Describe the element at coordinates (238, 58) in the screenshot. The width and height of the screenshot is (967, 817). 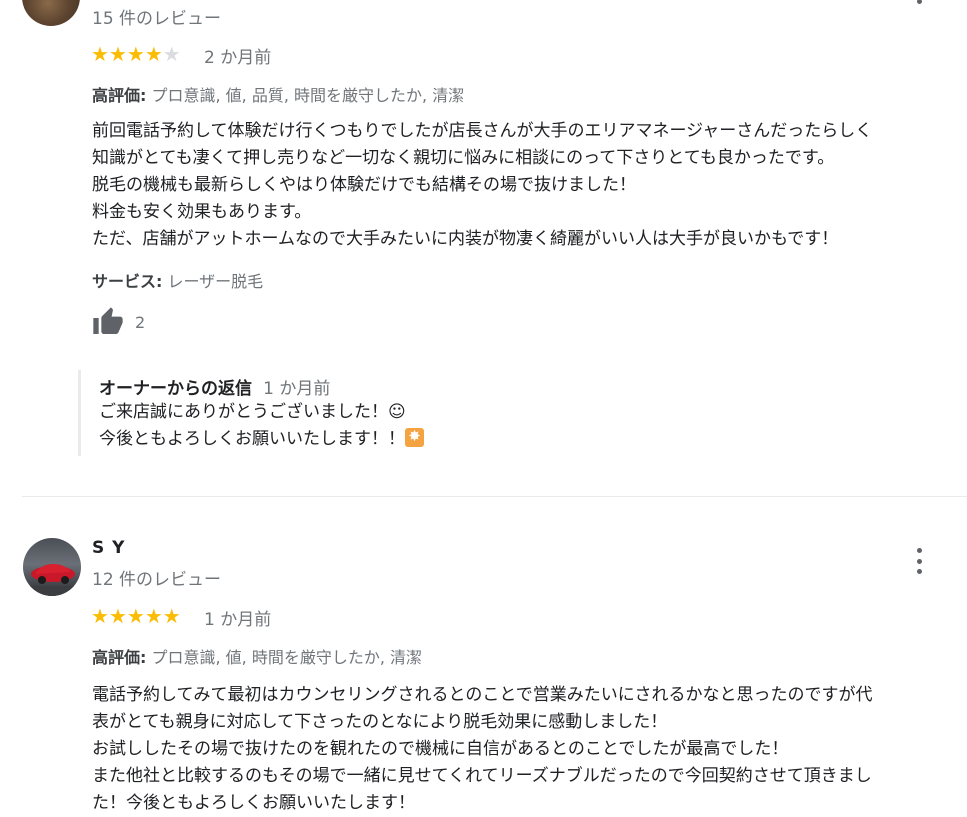
I see `review-time: 2 か月前` at that location.